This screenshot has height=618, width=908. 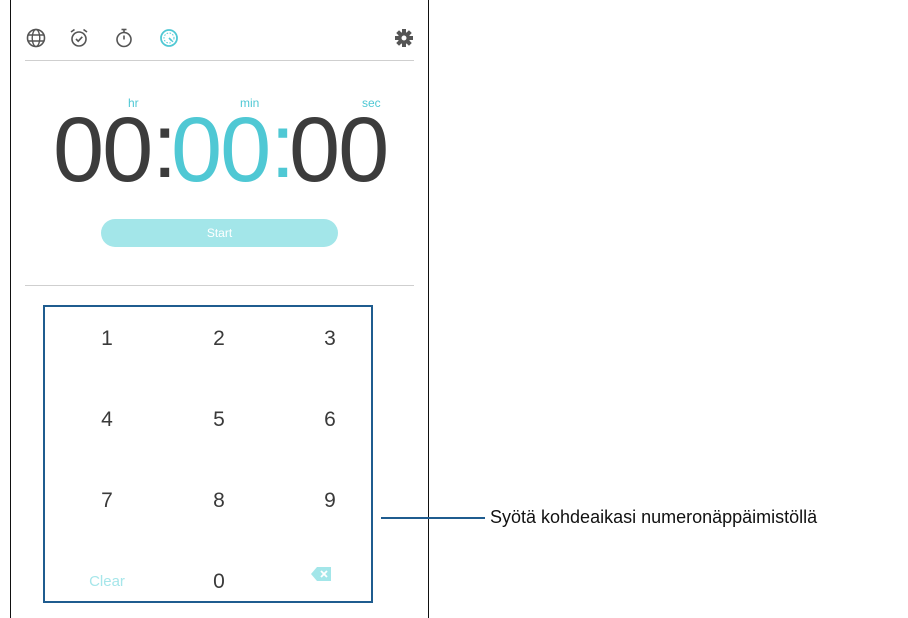 What do you see at coordinates (330, 420) in the screenshot?
I see `keypad-key-6: 6` at bounding box center [330, 420].